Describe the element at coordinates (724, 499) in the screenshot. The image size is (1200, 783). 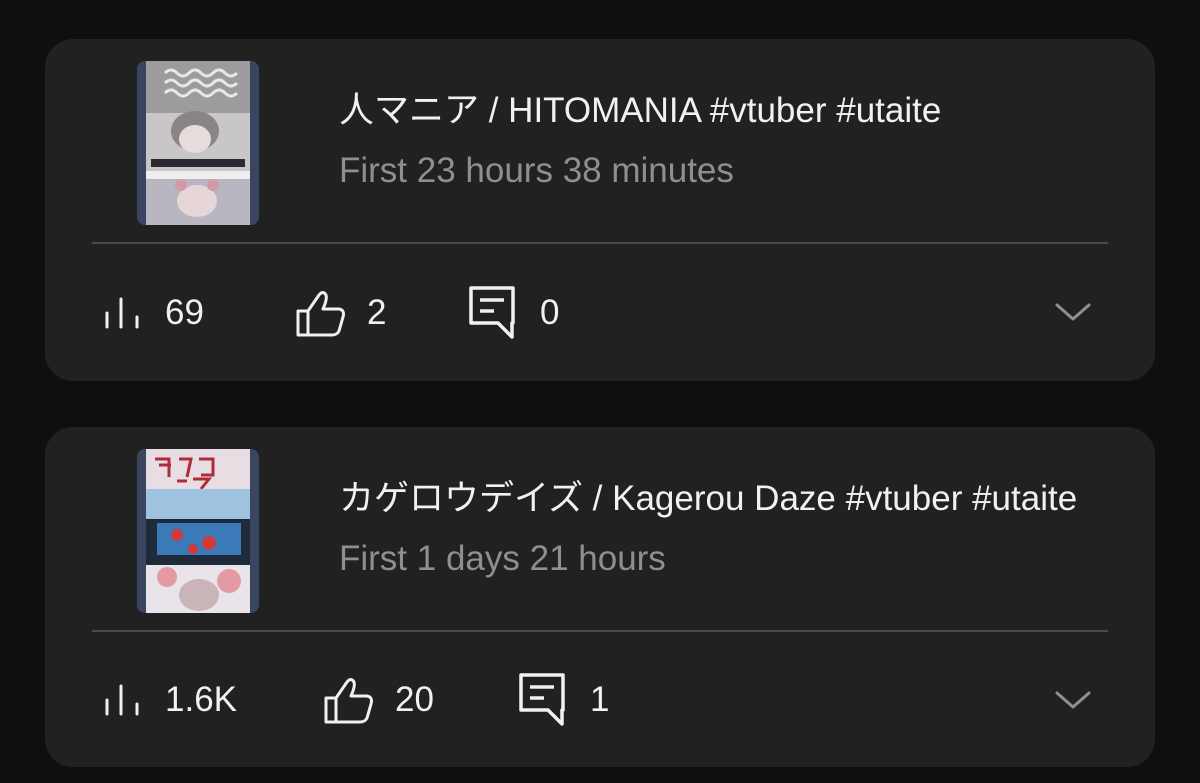
I see `video-title: カゲロウデイズ / Kagerou Daze #vtuber #utaite` at that location.